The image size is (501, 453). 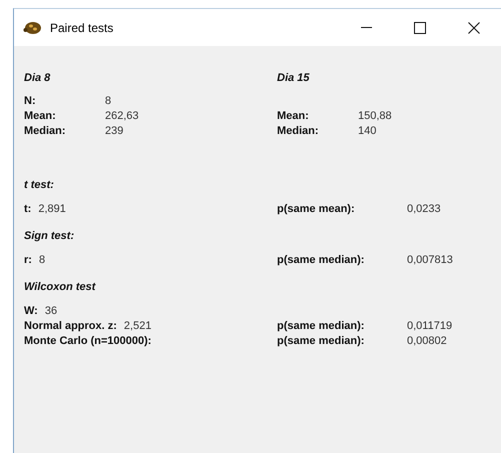 What do you see at coordinates (429, 326) in the screenshot?
I see `stat-value: 0,011719` at bounding box center [429, 326].